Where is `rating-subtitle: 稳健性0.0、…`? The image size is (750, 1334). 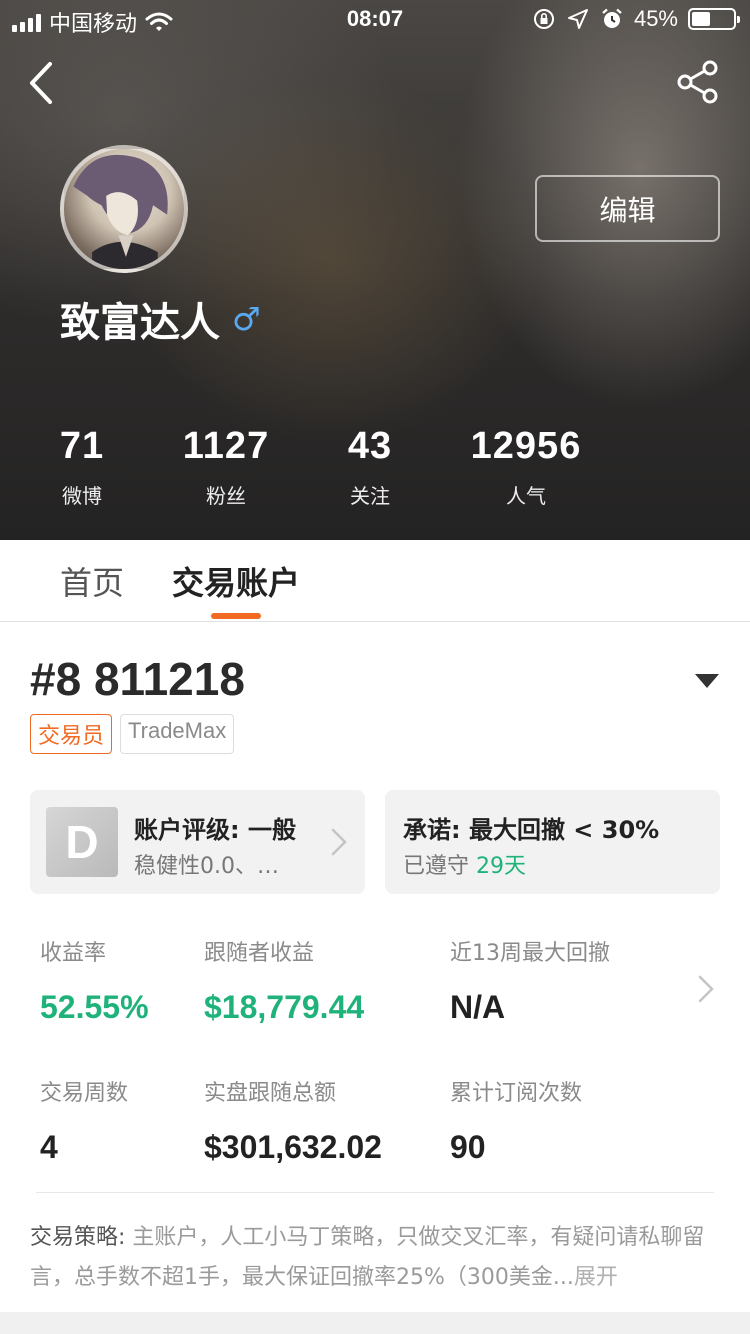 rating-subtitle: 稳健性0.0、… is located at coordinates (206, 866).